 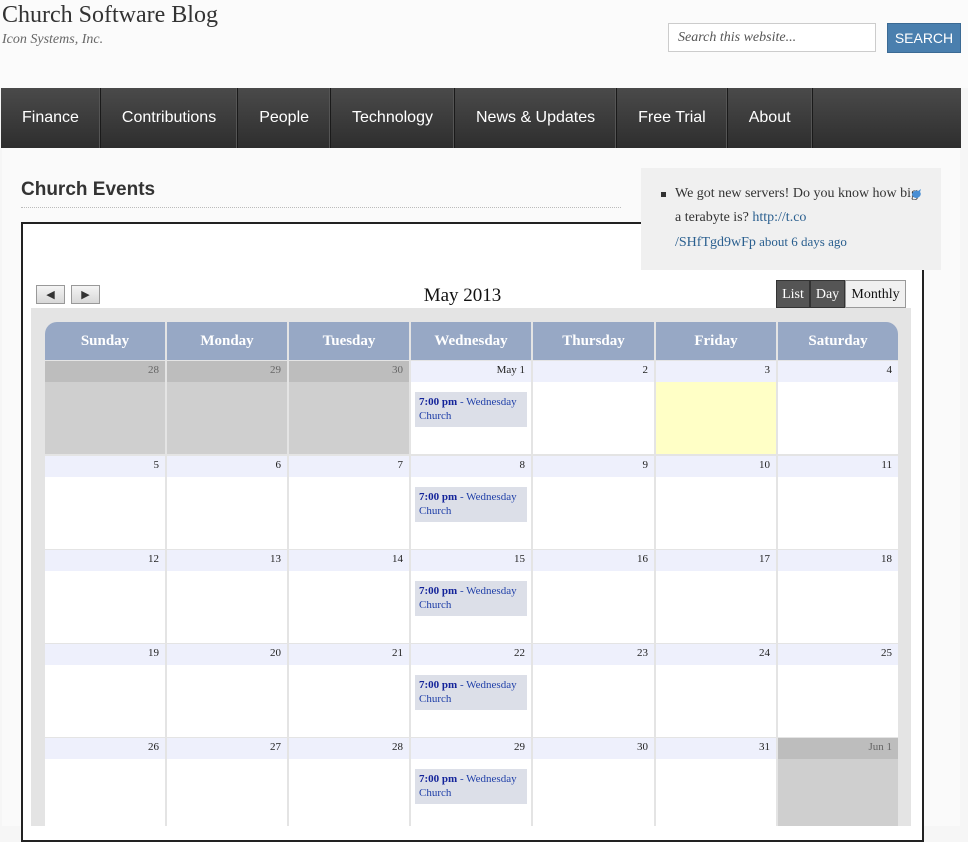 I want to click on next-month-button: ▶, so click(x=85, y=294).